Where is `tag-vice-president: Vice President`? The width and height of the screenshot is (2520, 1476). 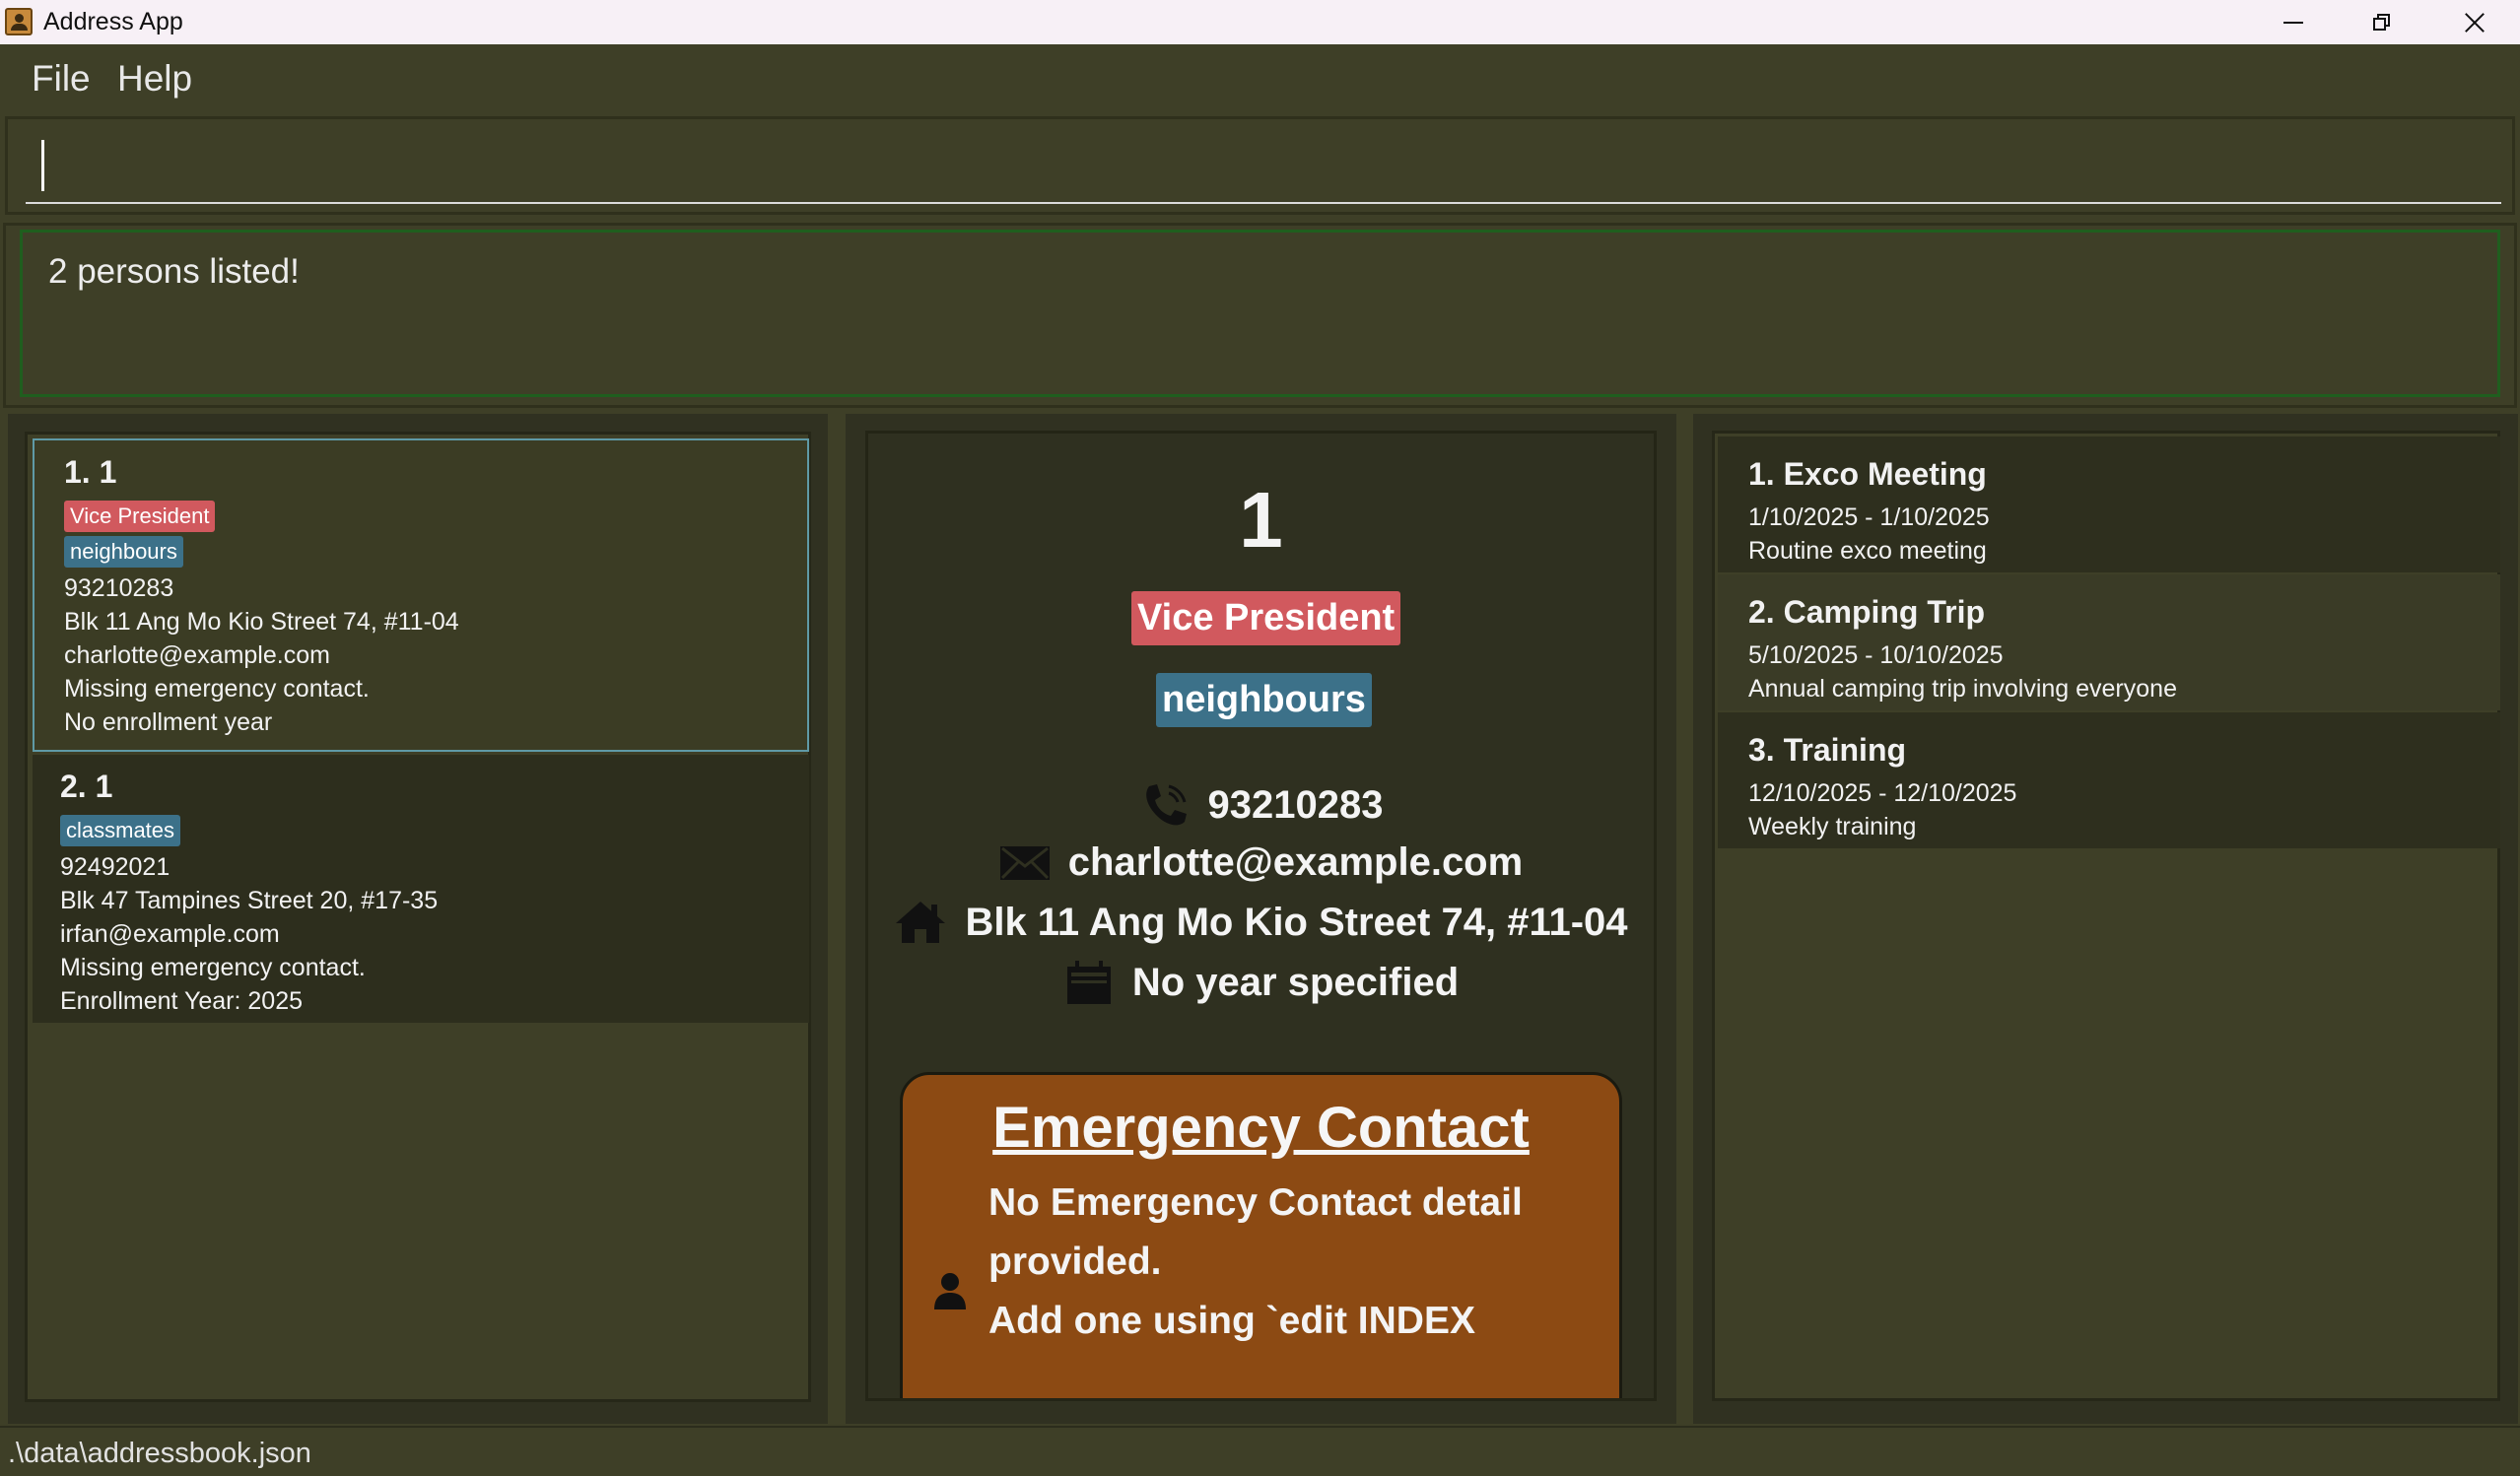
tag-vice-president: Vice President is located at coordinates (140, 516).